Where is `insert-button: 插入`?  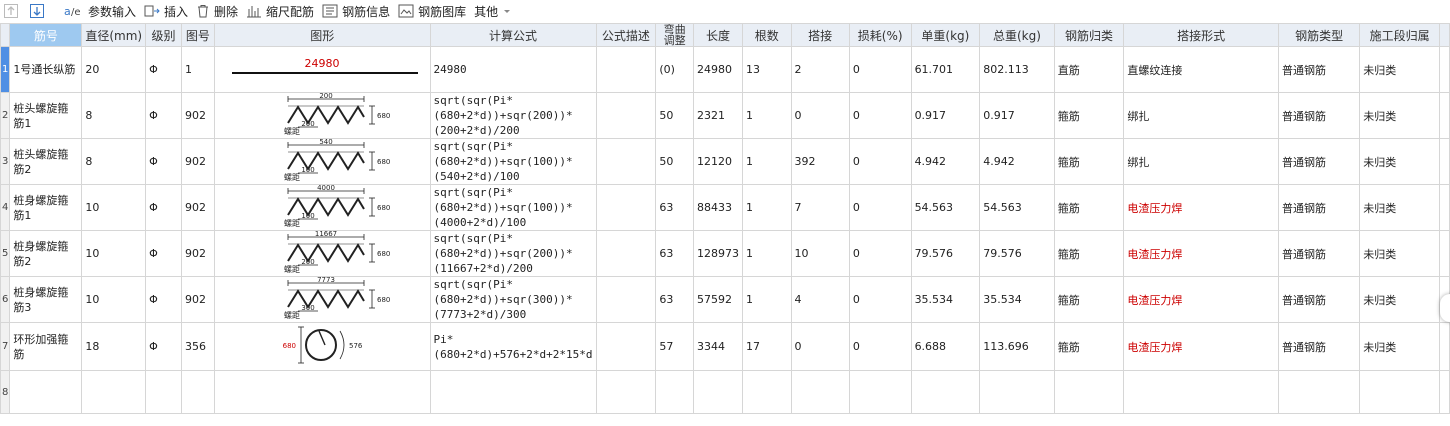
insert-button: 插入 is located at coordinates (166, 11).